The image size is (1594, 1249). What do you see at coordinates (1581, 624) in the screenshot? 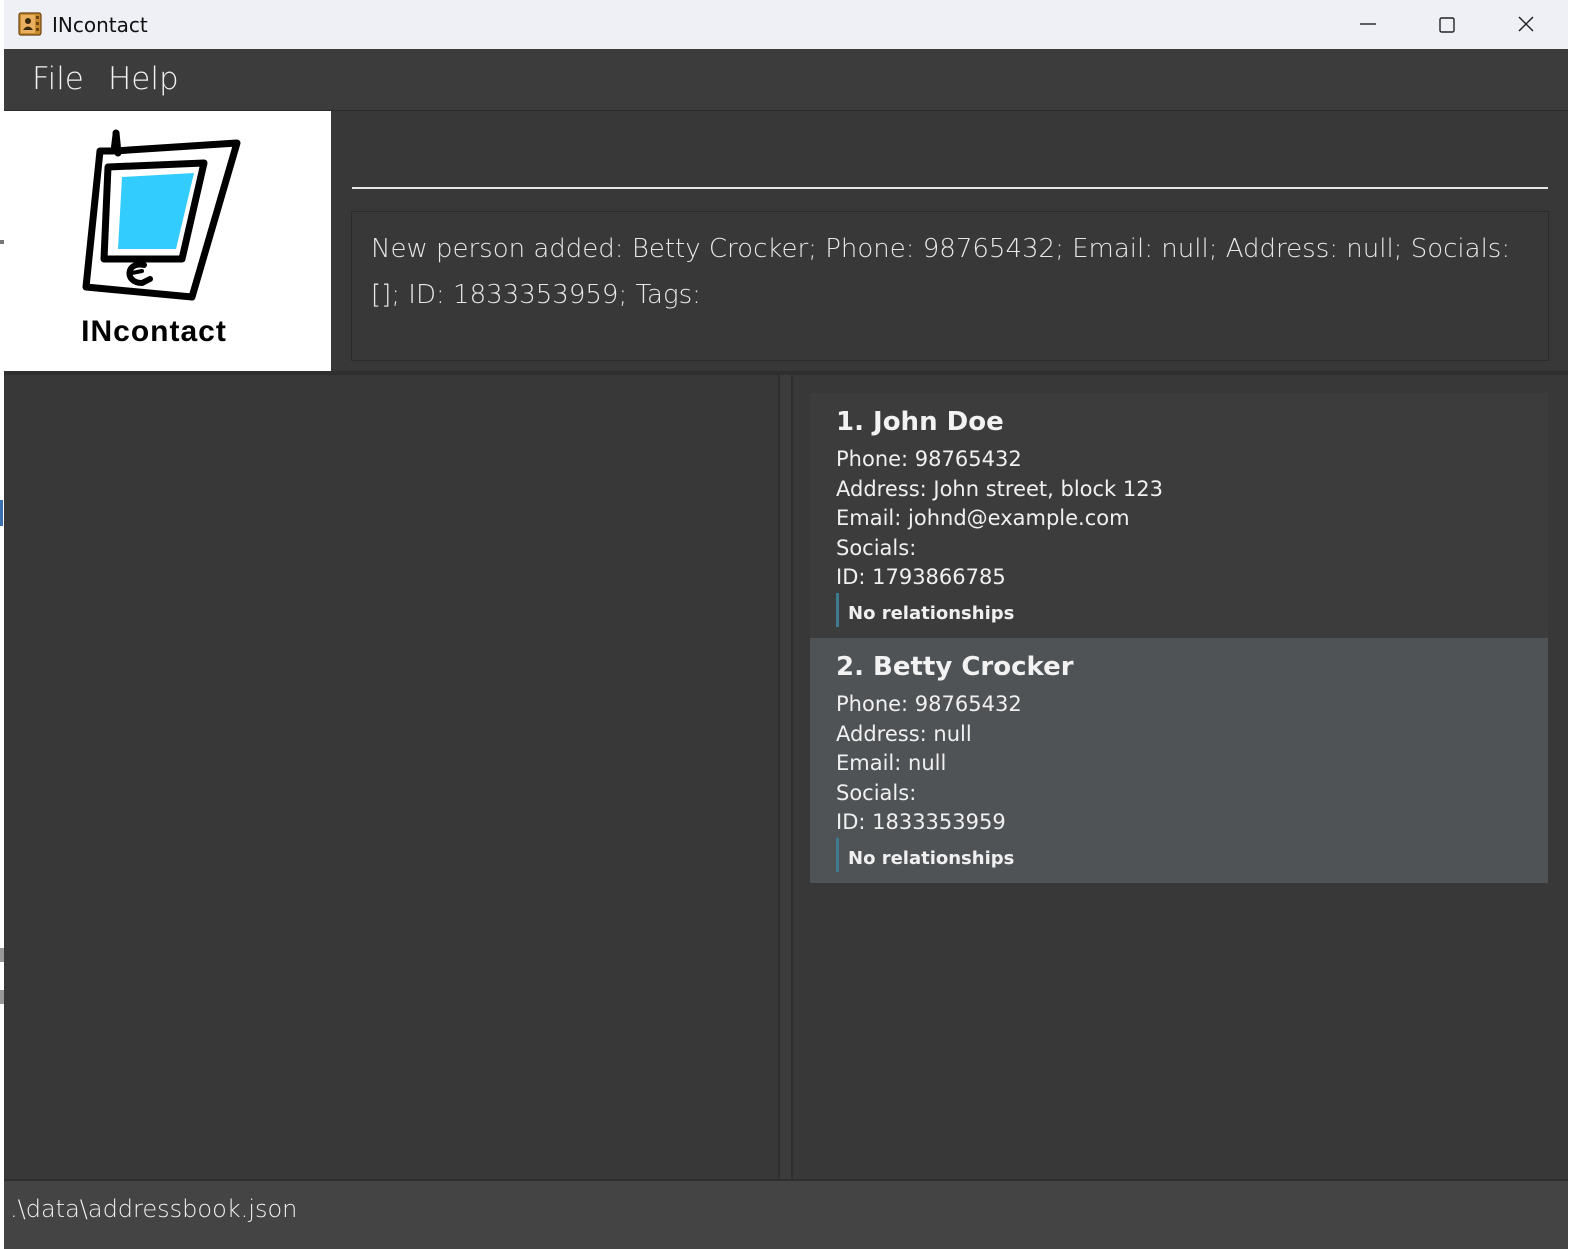
I see `background-strip-right` at bounding box center [1581, 624].